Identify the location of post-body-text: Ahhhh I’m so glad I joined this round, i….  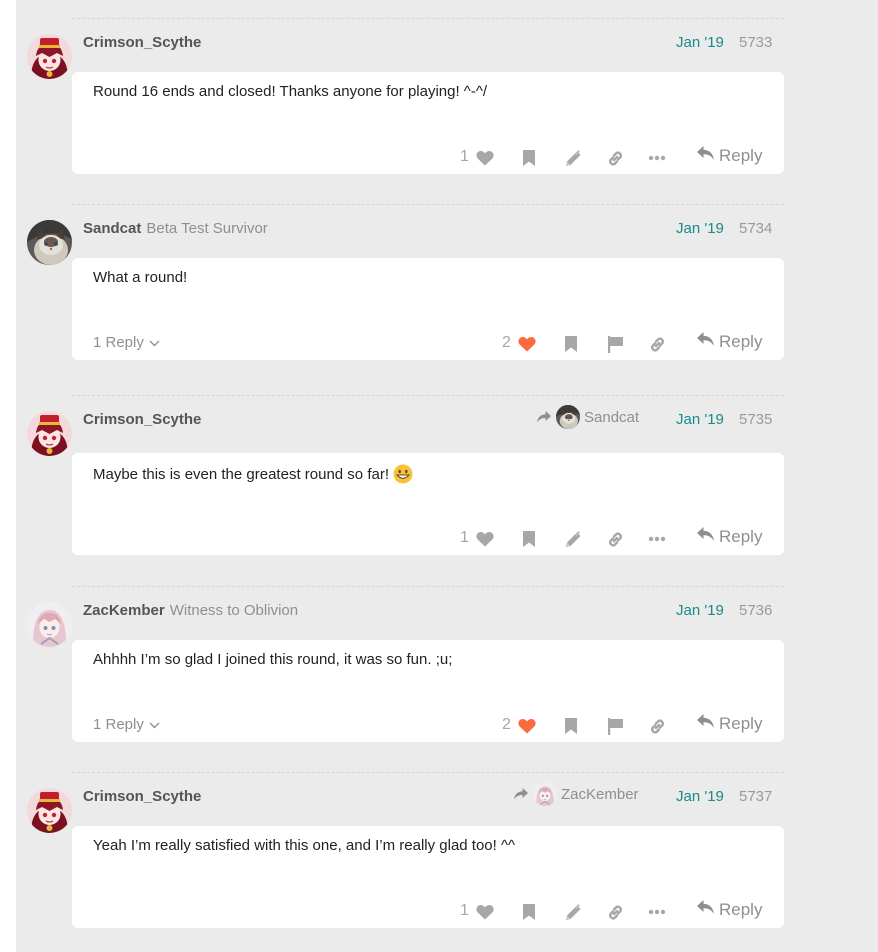
(273, 659).